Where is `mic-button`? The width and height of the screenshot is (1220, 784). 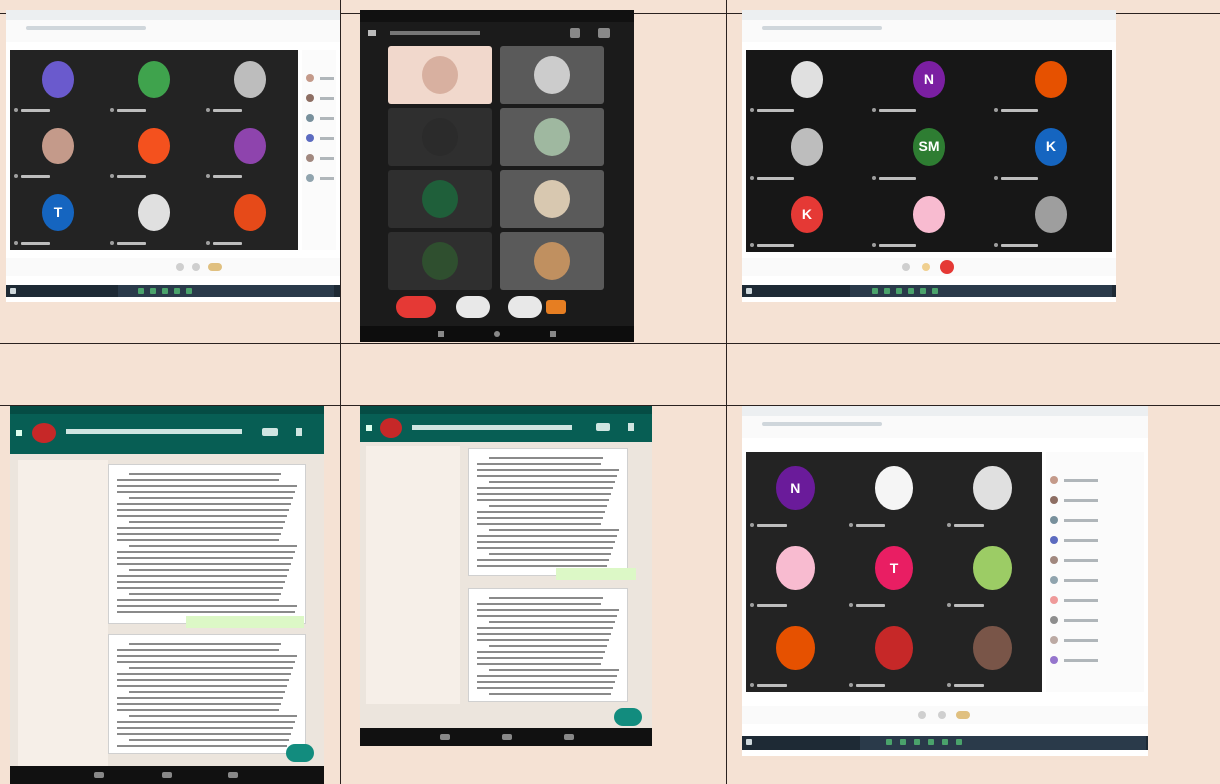
mic-button is located at coordinates (473, 307).